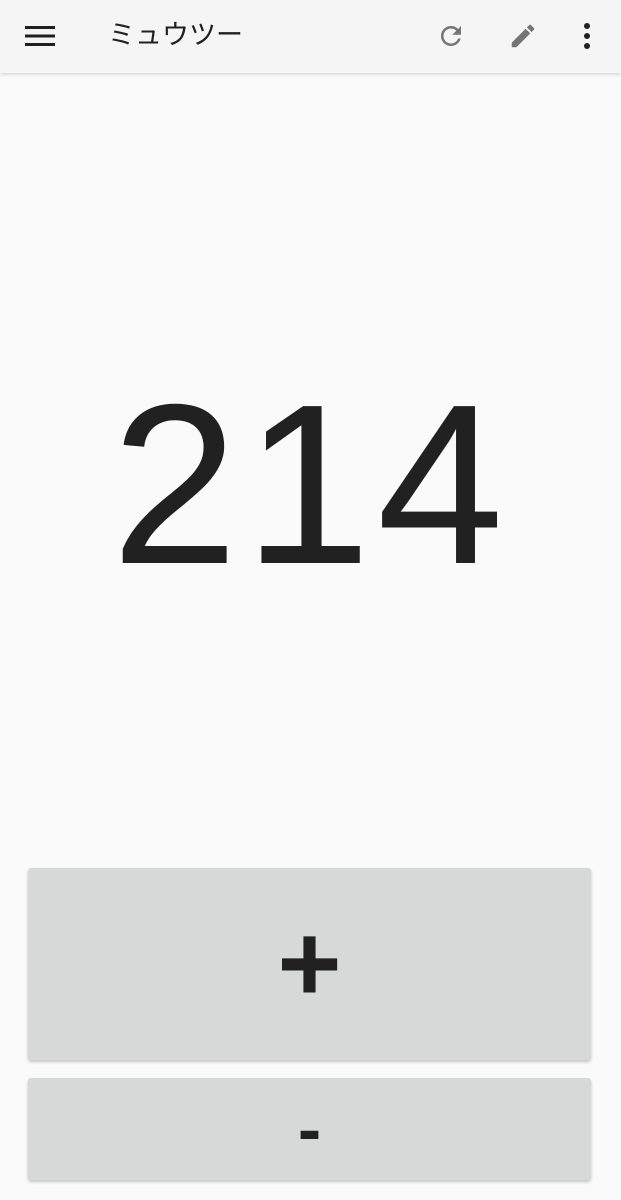 Image resolution: width=621 pixels, height=1200 pixels. Describe the element at coordinates (175, 35) in the screenshot. I see `page-title: ミュウツー` at that location.